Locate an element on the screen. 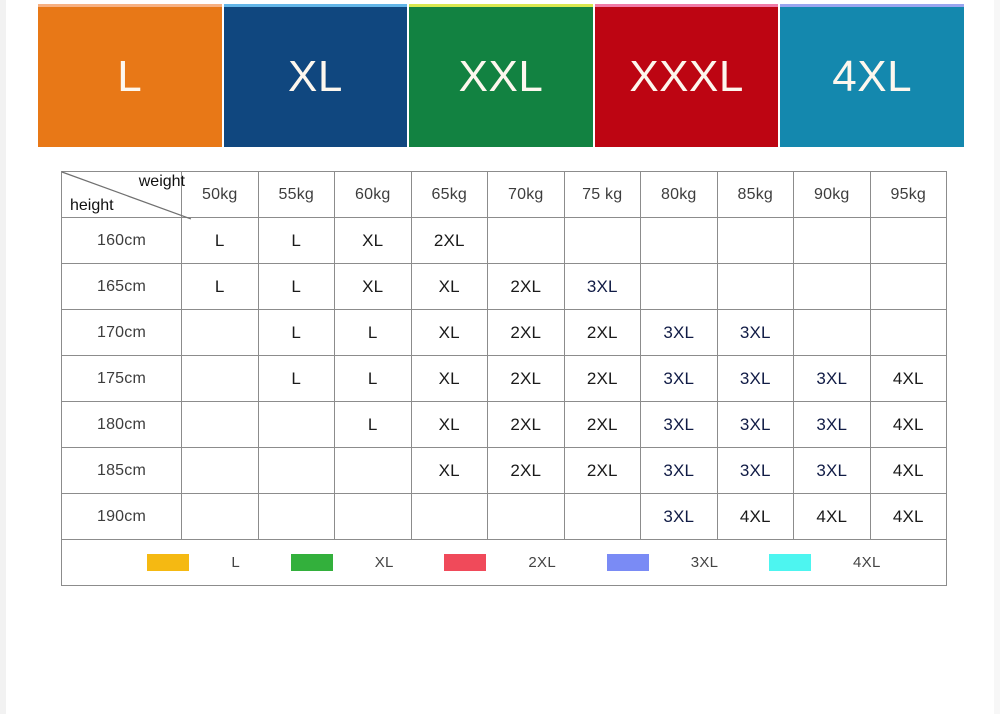  height-header-5: 185cm is located at coordinates (121, 470).